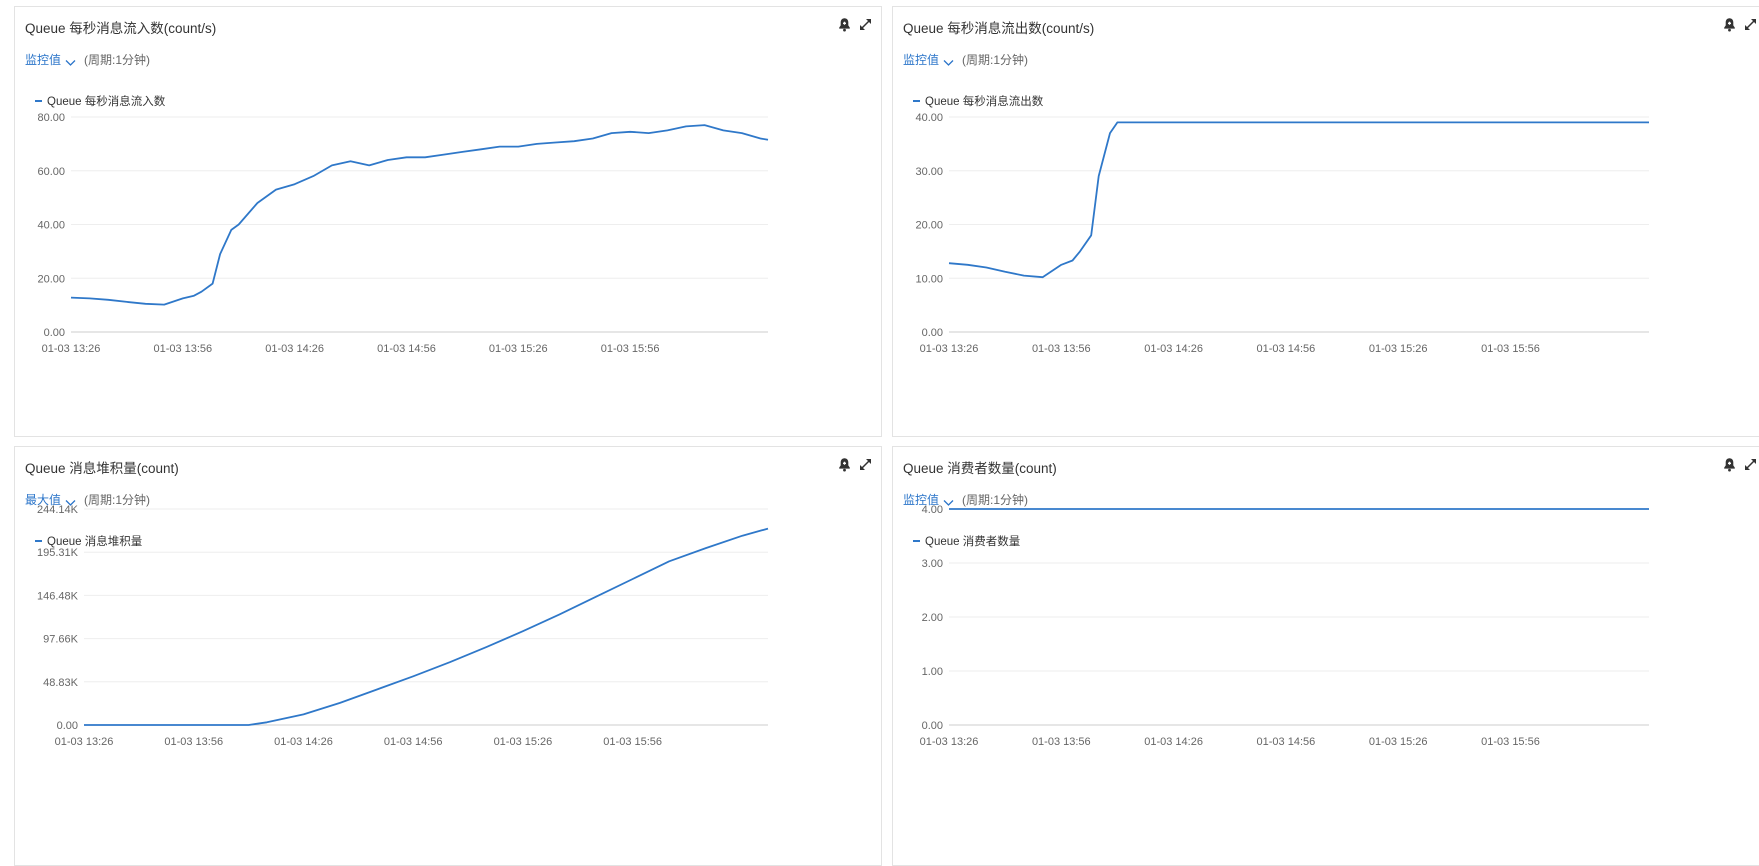  What do you see at coordinates (61, 683) in the screenshot?
I see `y-tick-label: 48.83K` at bounding box center [61, 683].